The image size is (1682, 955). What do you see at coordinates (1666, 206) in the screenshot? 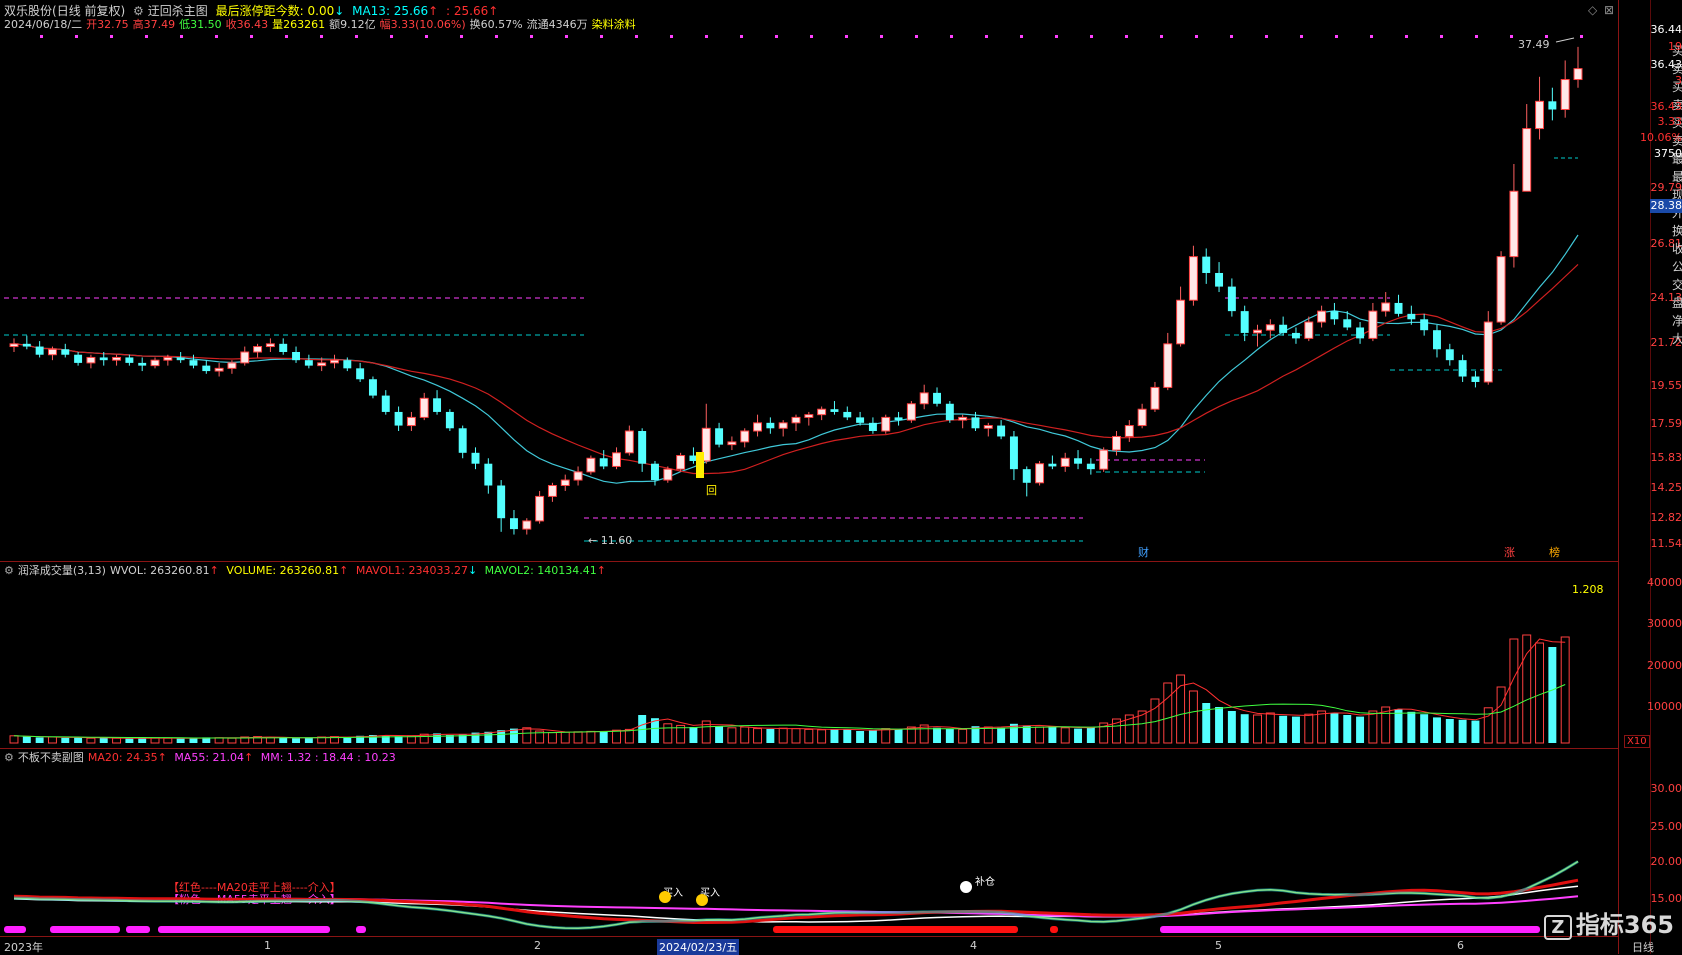
I see `current-price-marker: 28.38` at bounding box center [1666, 206].